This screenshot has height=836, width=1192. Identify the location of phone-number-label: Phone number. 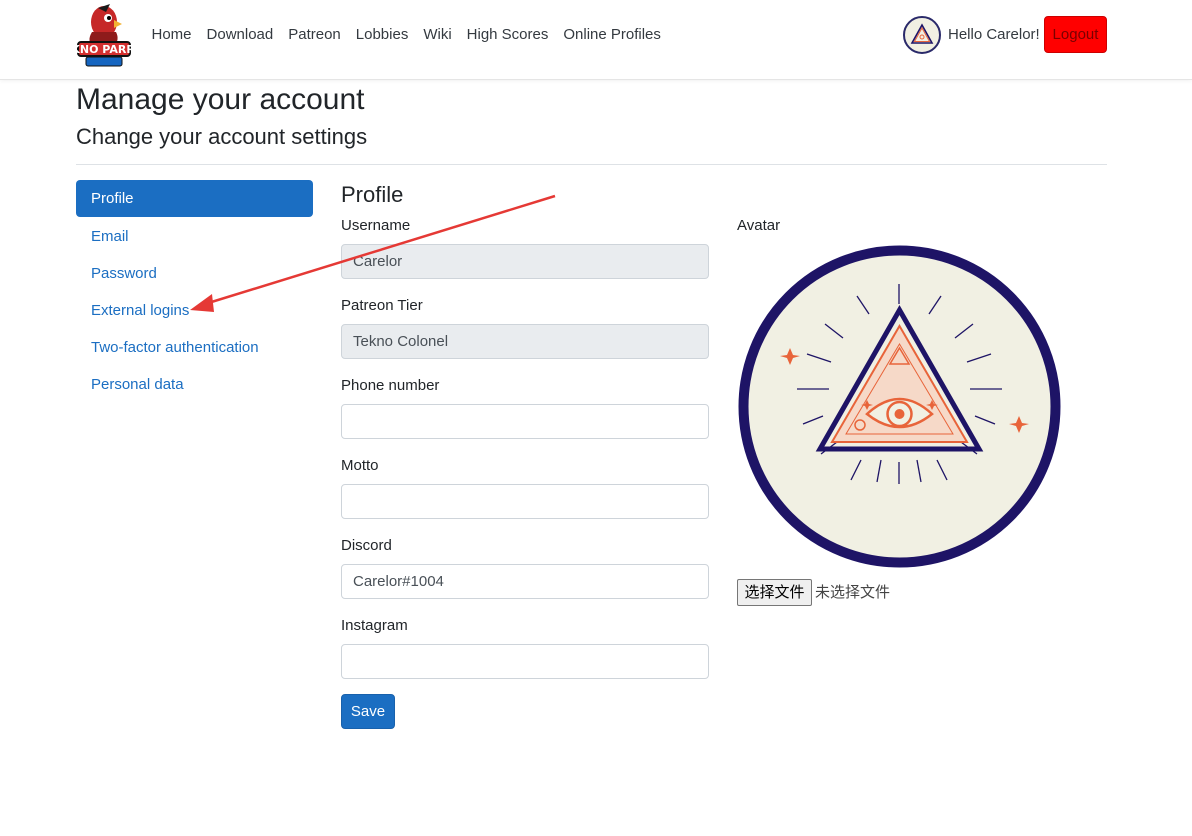
(390, 385).